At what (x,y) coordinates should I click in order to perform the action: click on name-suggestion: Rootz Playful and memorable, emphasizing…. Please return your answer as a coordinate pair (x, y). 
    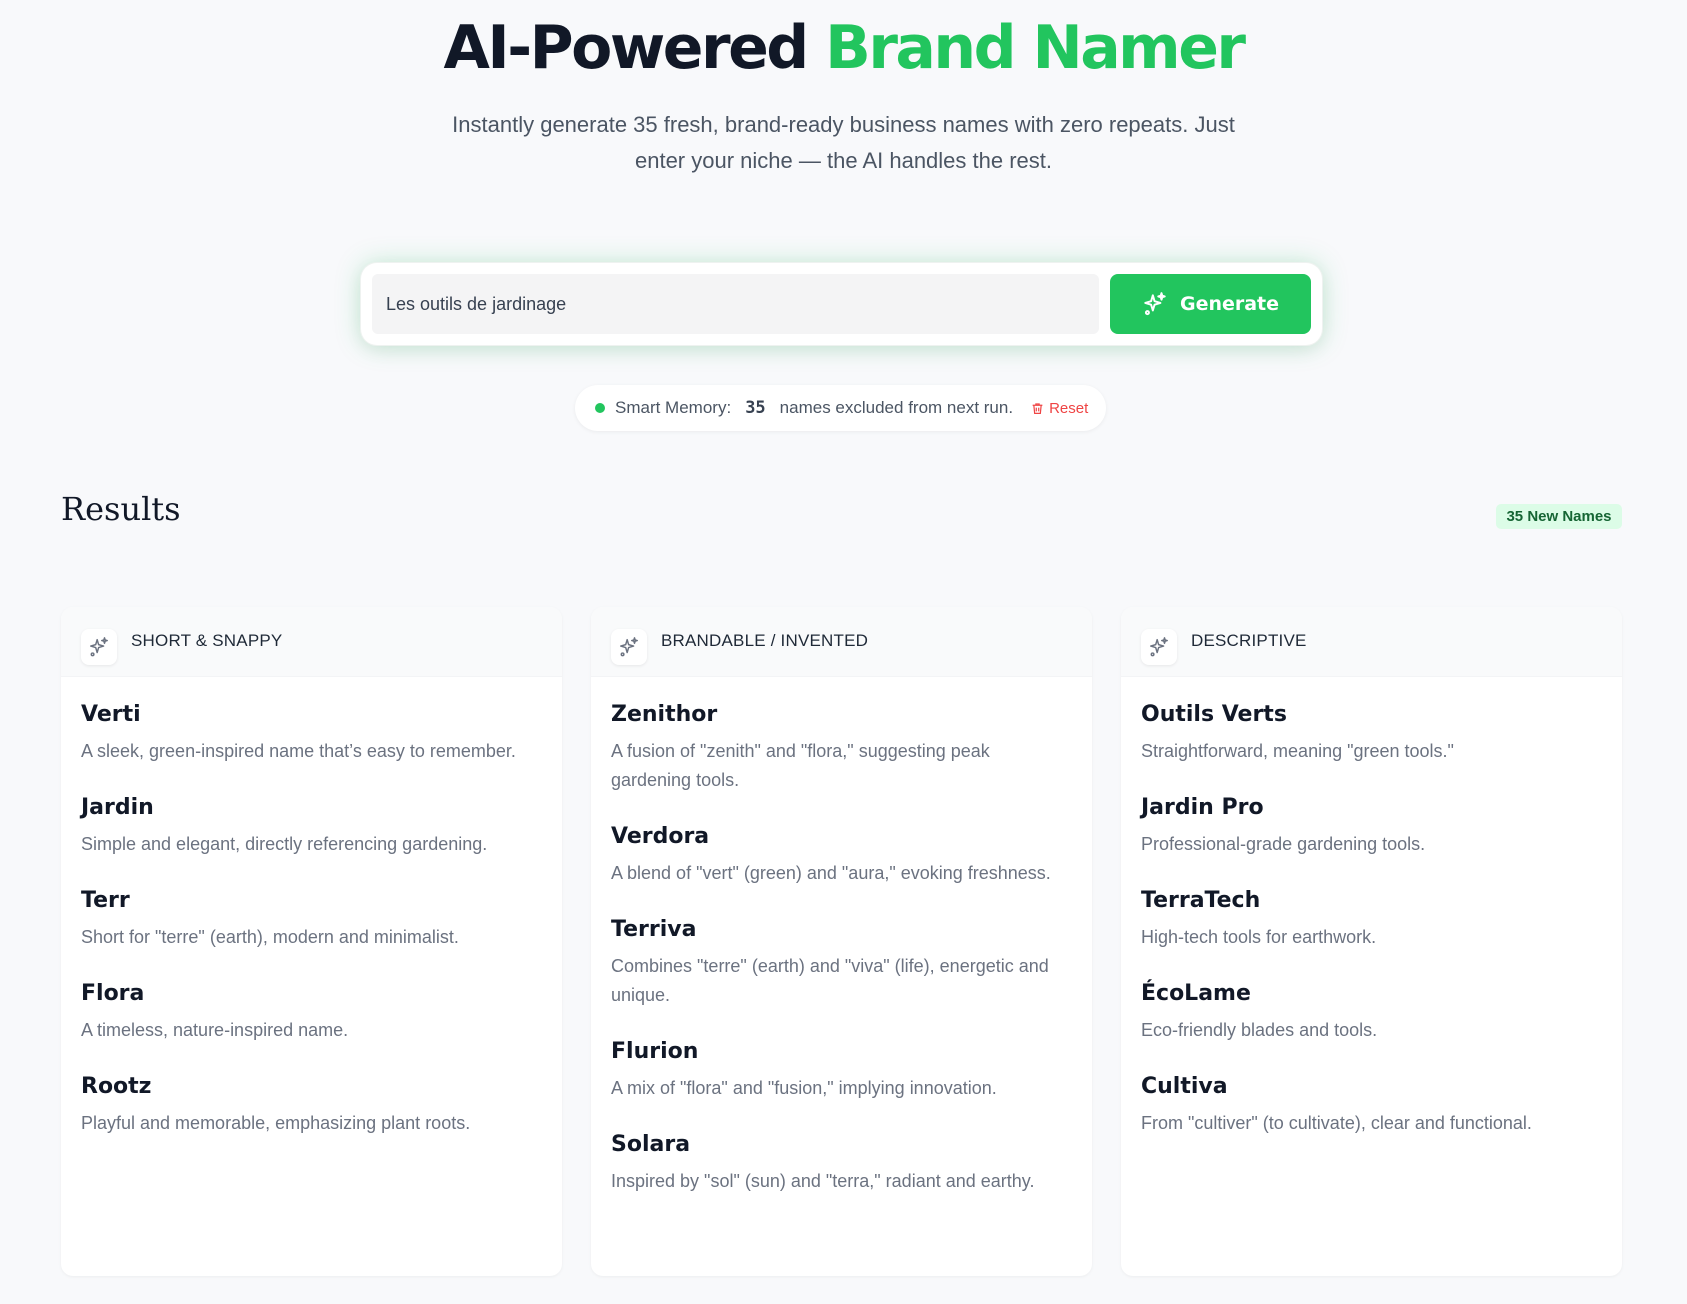
    Looking at the image, I should click on (311, 1105).